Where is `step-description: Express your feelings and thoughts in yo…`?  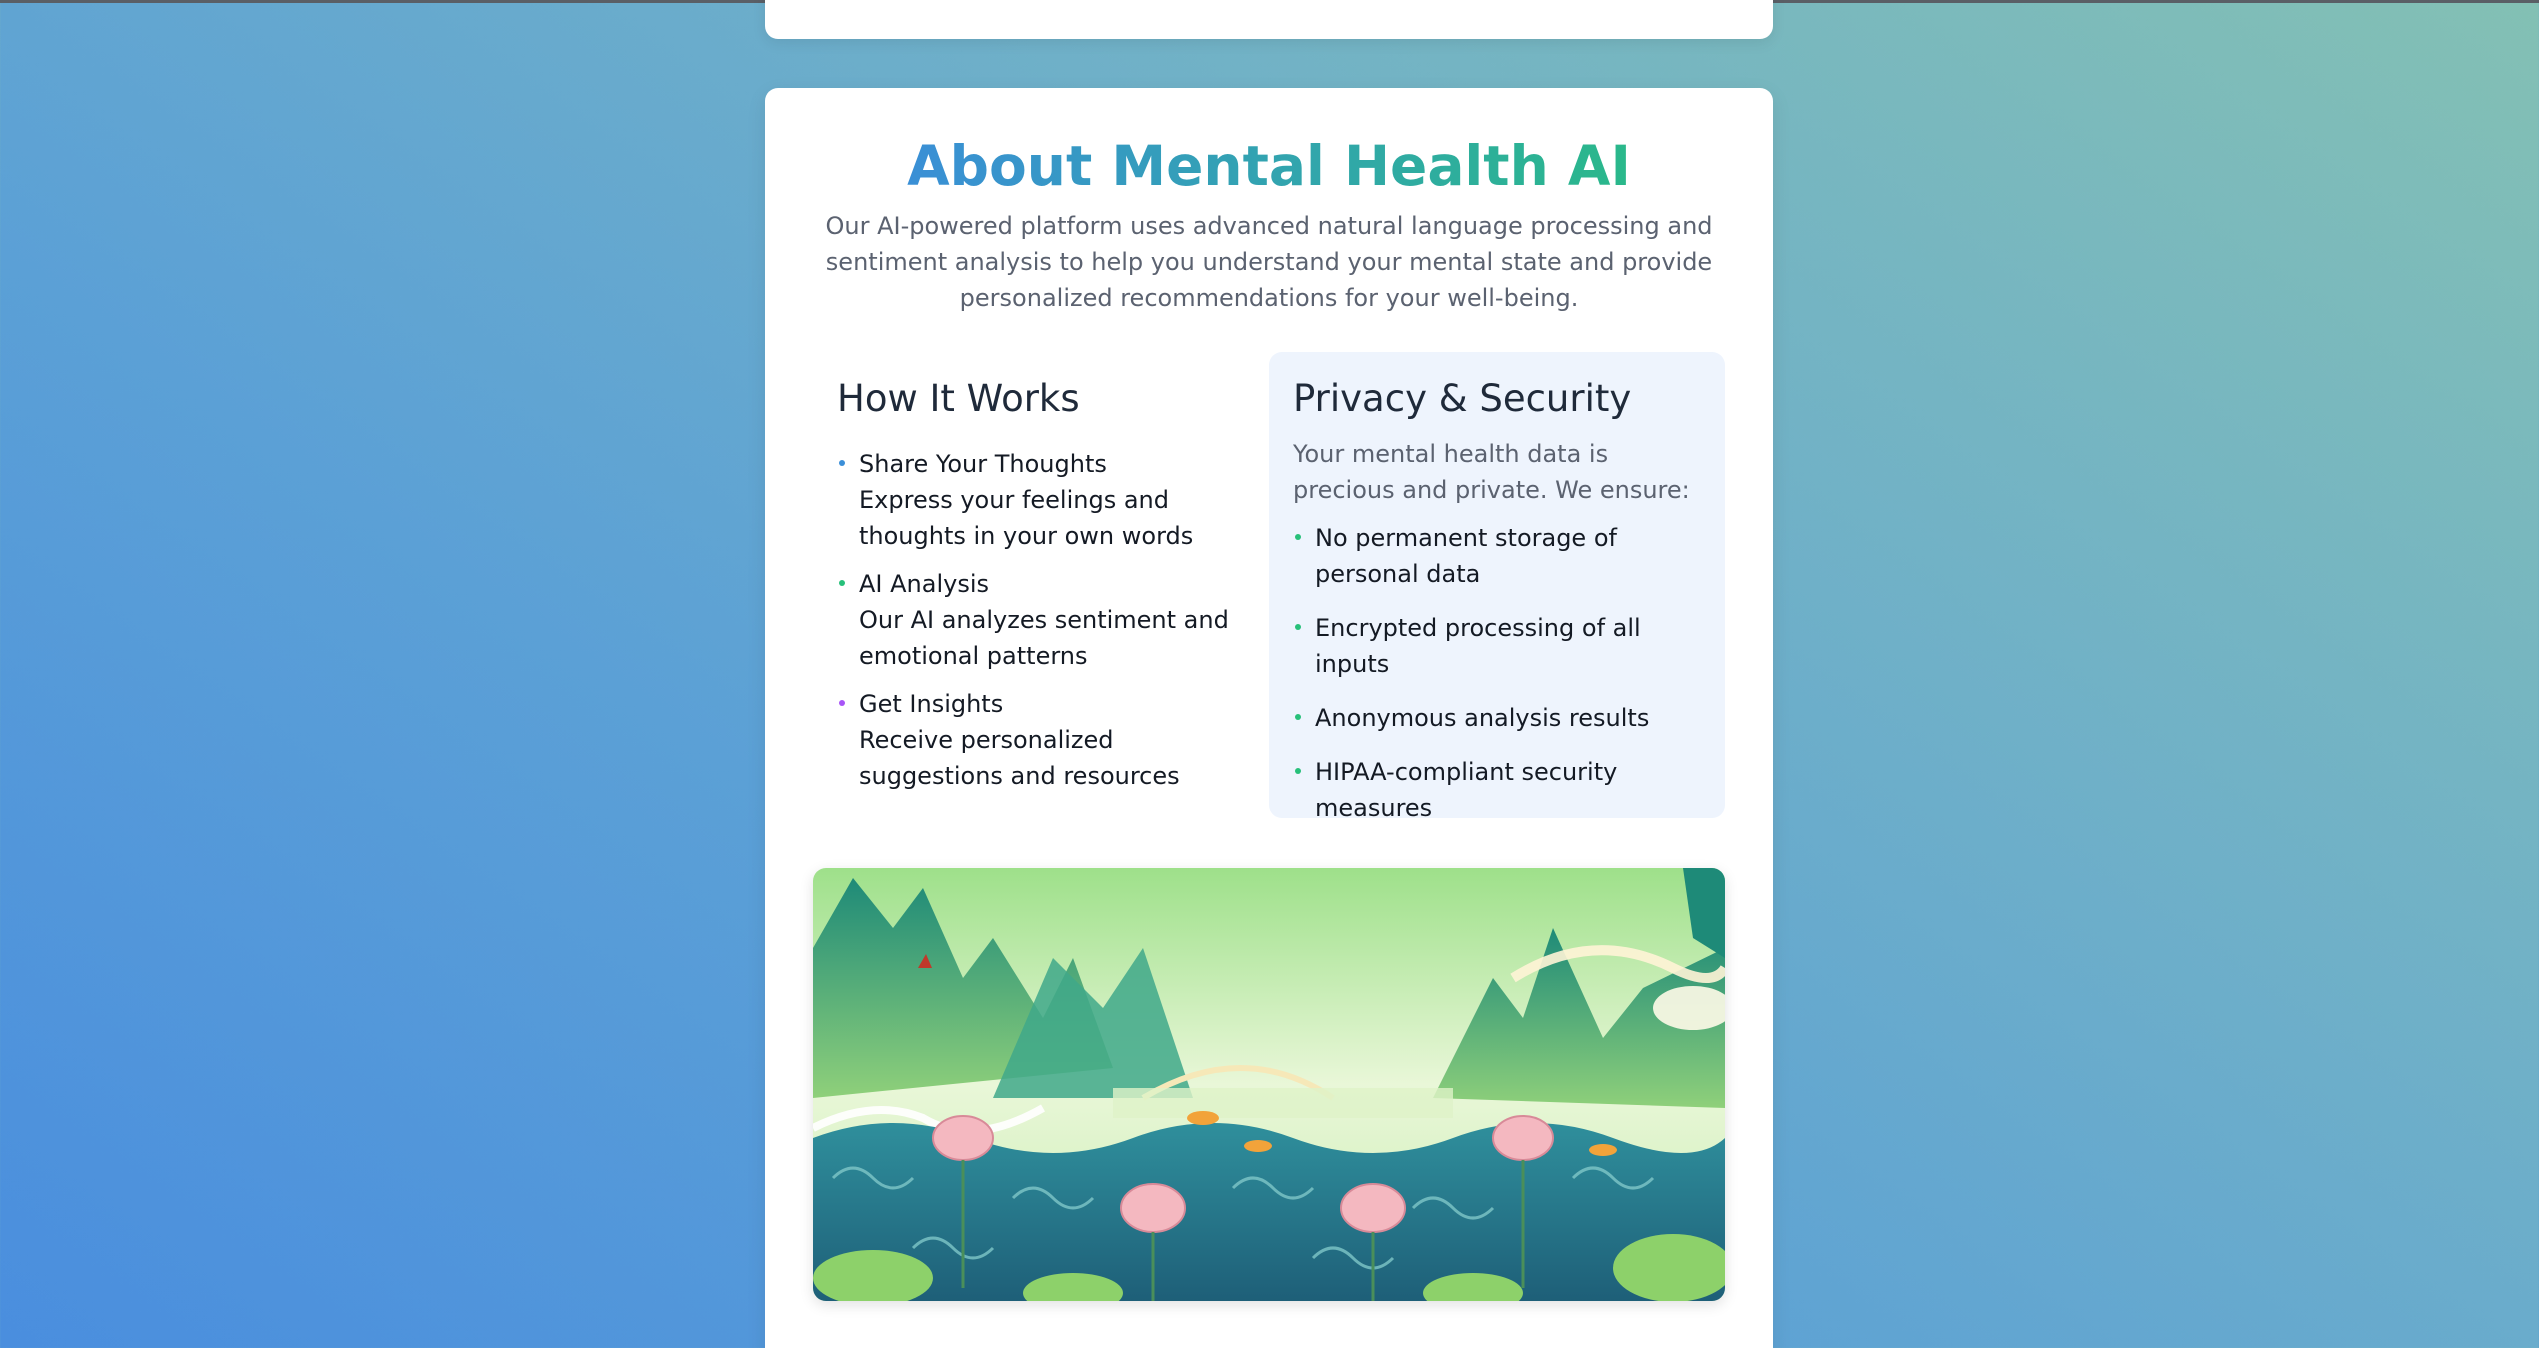 step-description: Express your feelings and thoughts in yo… is located at coordinates (1026, 518).